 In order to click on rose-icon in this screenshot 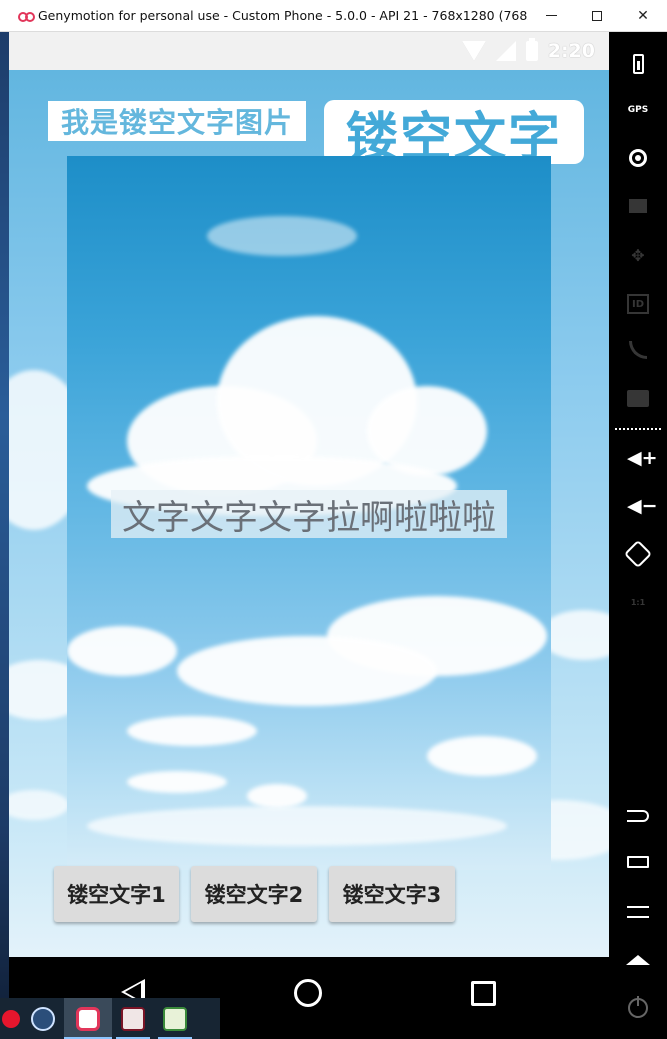, I will do `click(133, 1018)`.